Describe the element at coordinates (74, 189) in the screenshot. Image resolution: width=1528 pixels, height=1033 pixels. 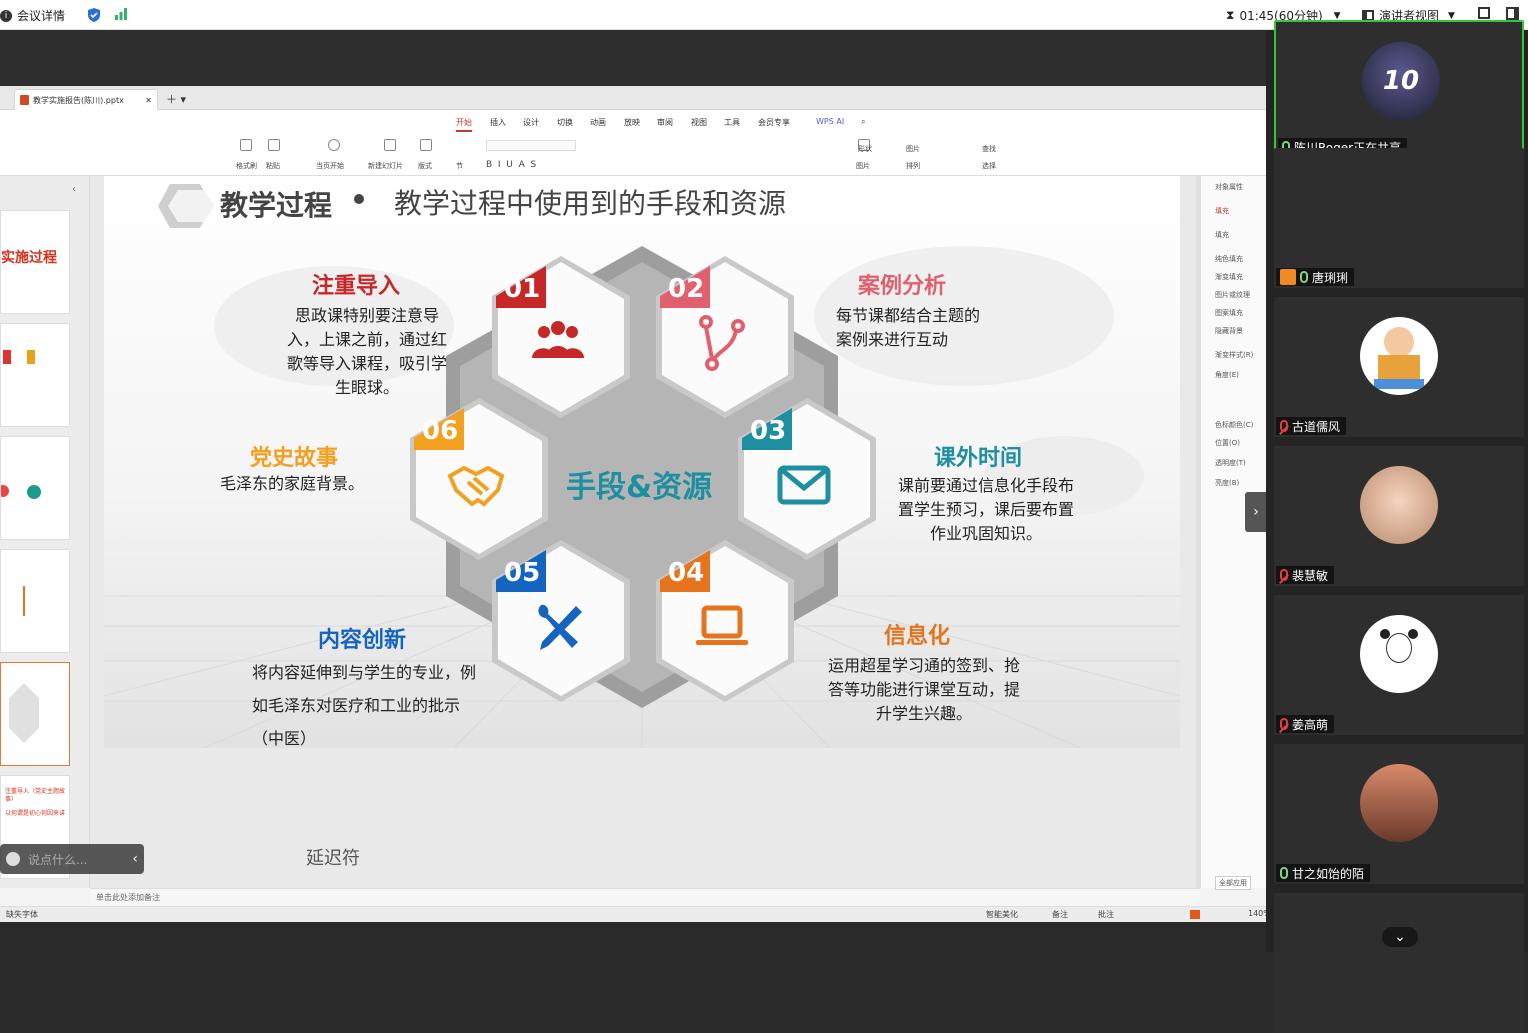
I see `collapse-panel-icon: ‹` at that location.